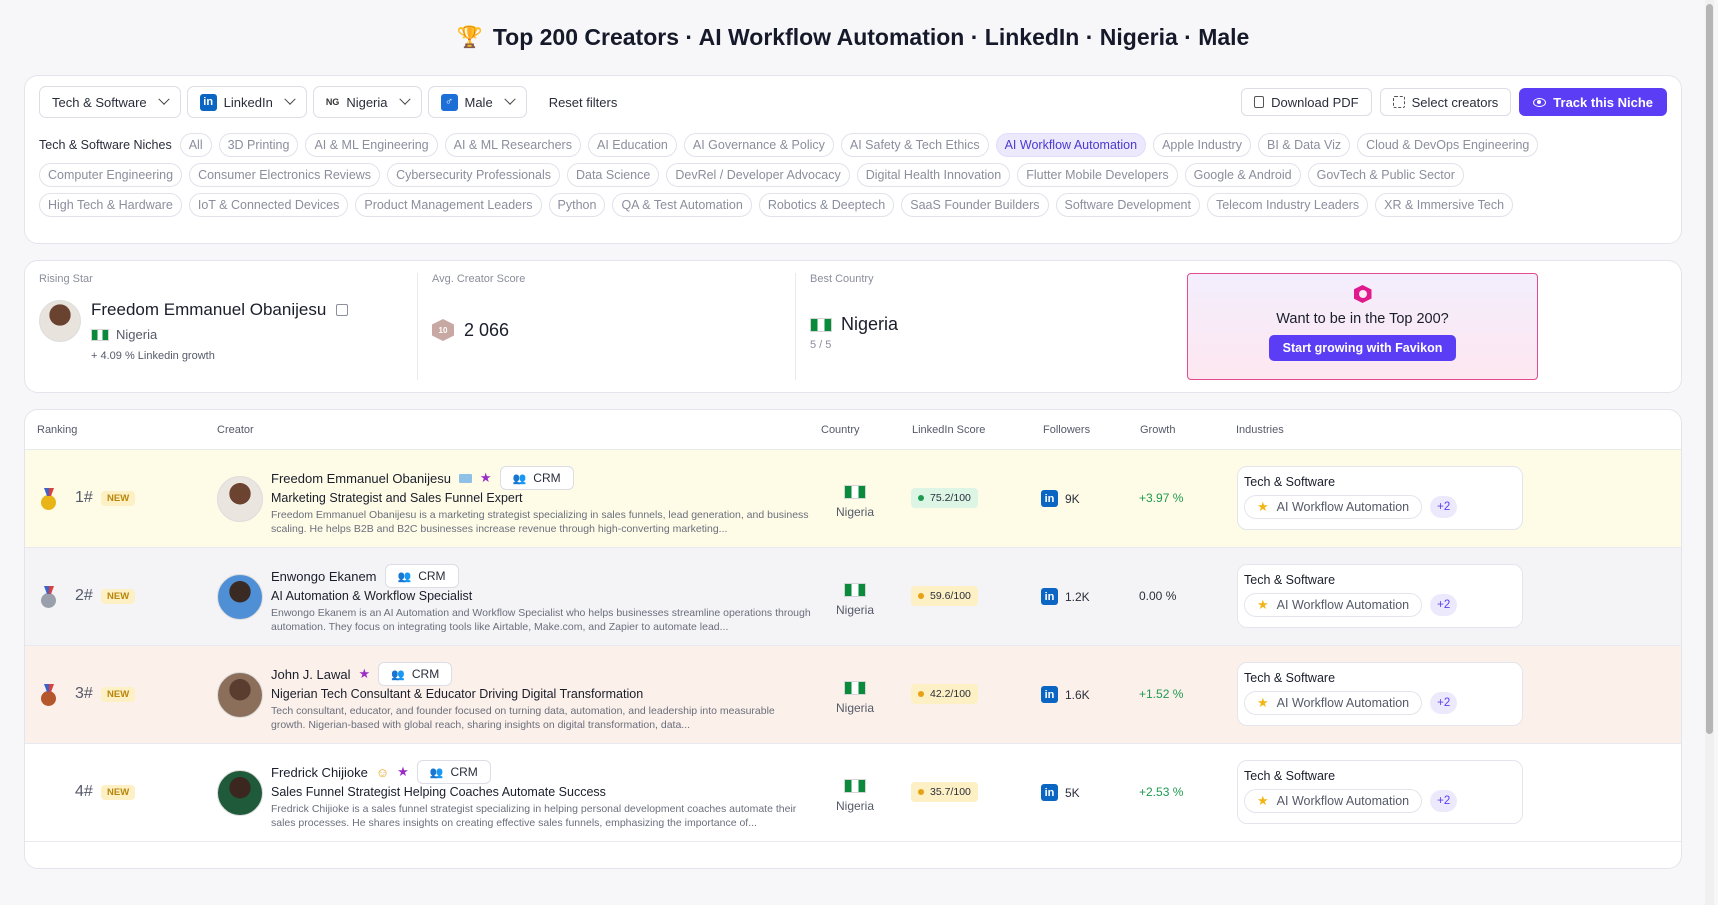 This screenshot has height=905, width=1718. I want to click on niche-chip: Cybersecurity Professionals, so click(473, 175).